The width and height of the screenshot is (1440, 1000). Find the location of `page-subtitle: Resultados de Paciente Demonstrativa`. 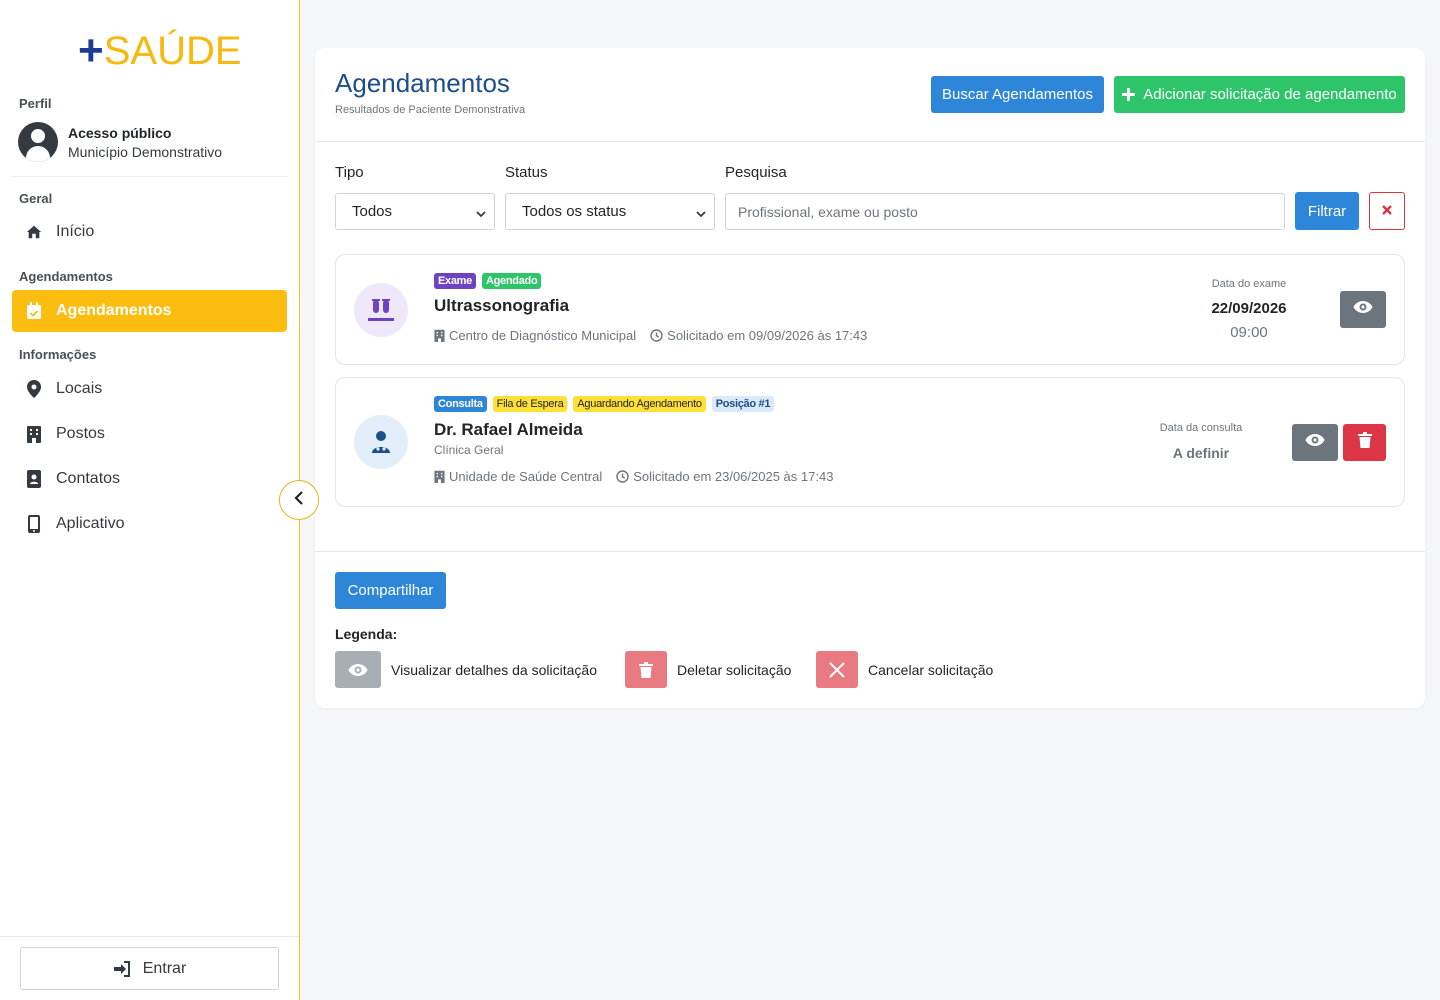

page-subtitle: Resultados de Paciente Demonstrativa is located at coordinates (430, 110).